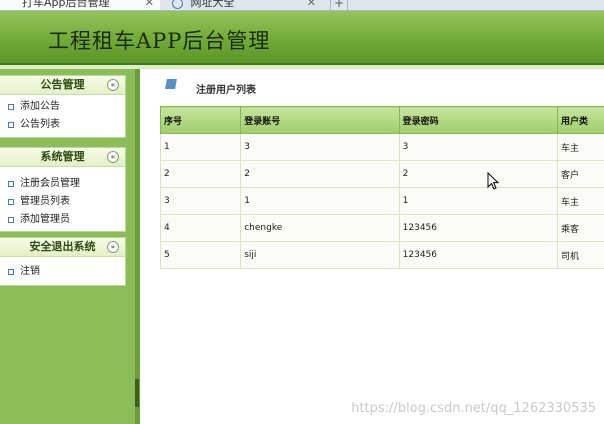  I want to click on table-row: 4 chengke 123456 乘客, so click(381, 228).